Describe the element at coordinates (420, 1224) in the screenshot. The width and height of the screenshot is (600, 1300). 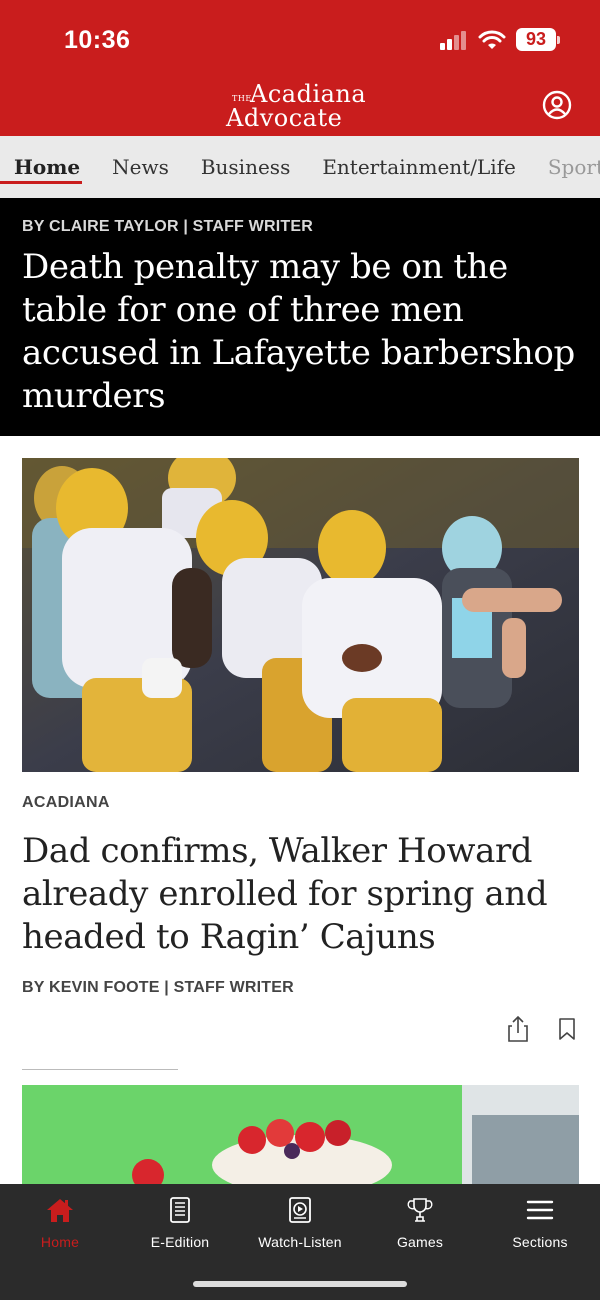
I see `bottom-nav-games: Games` at that location.